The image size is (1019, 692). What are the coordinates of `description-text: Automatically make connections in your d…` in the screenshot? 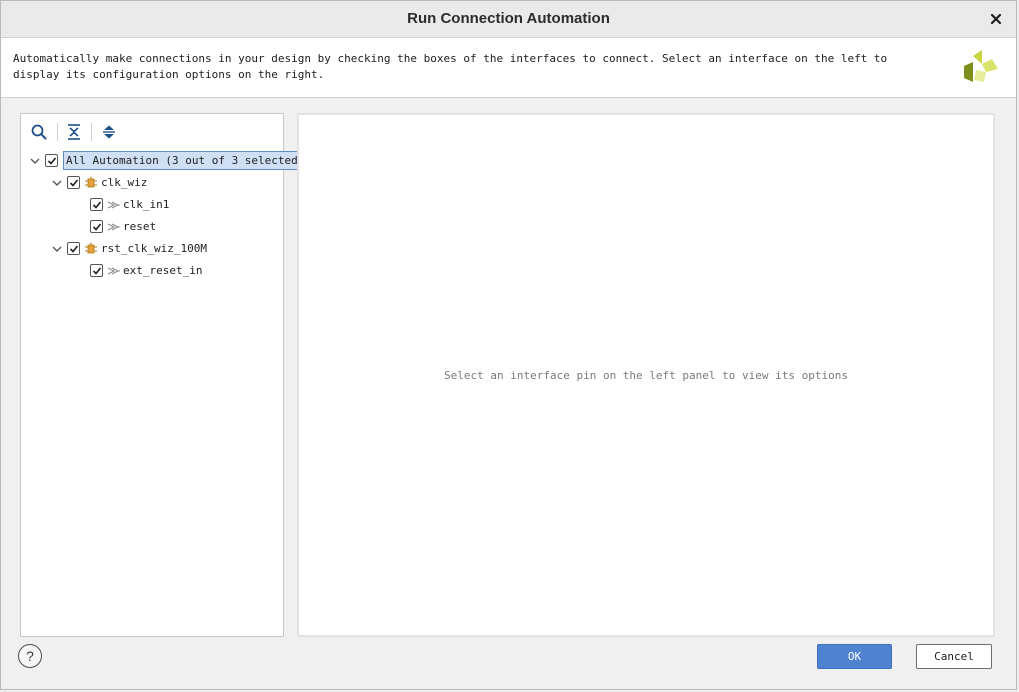 It's located at (450, 66).